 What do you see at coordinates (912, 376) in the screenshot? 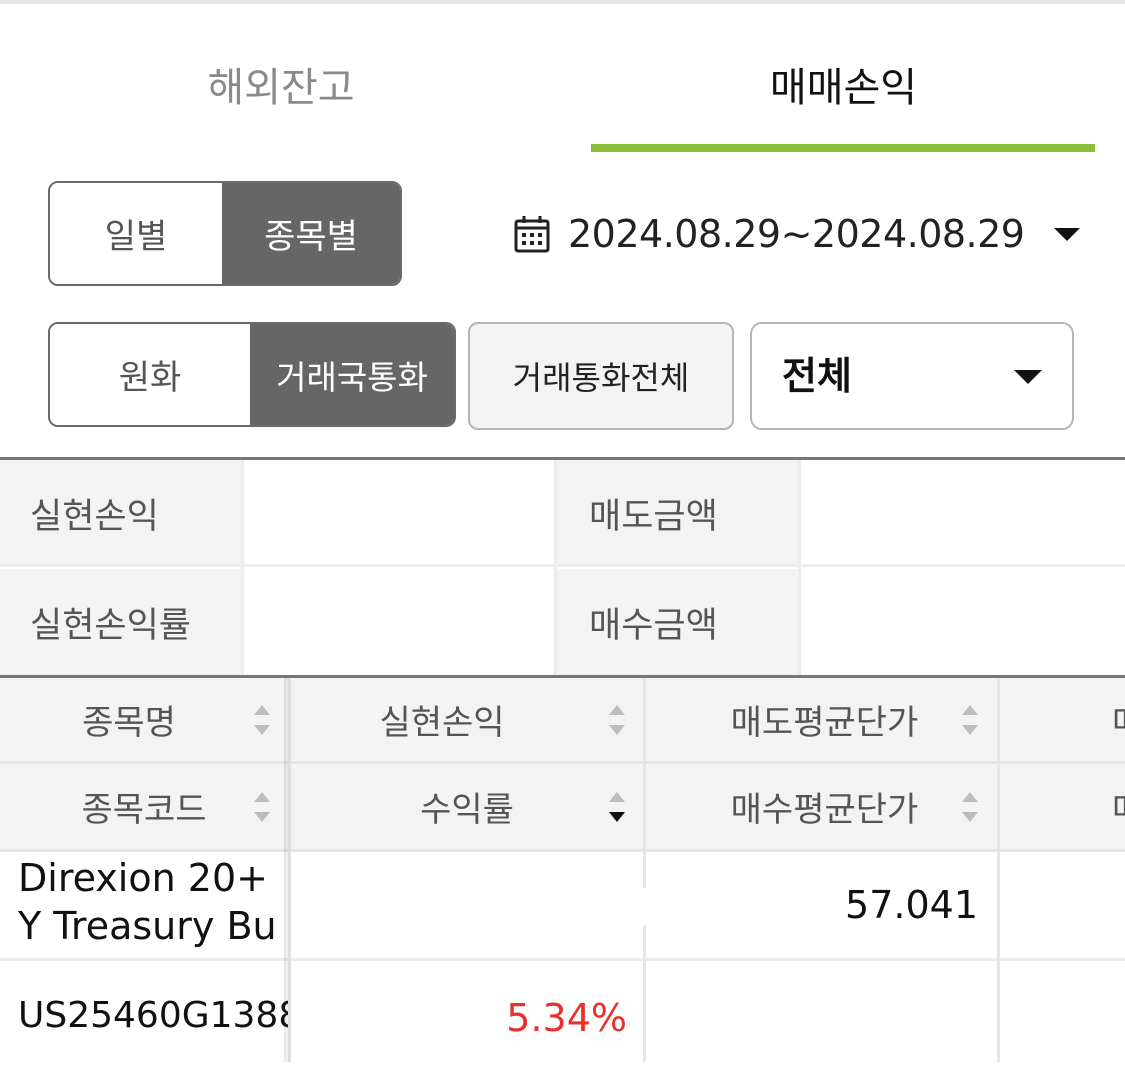
I see `filter-dropdown: 전체` at bounding box center [912, 376].